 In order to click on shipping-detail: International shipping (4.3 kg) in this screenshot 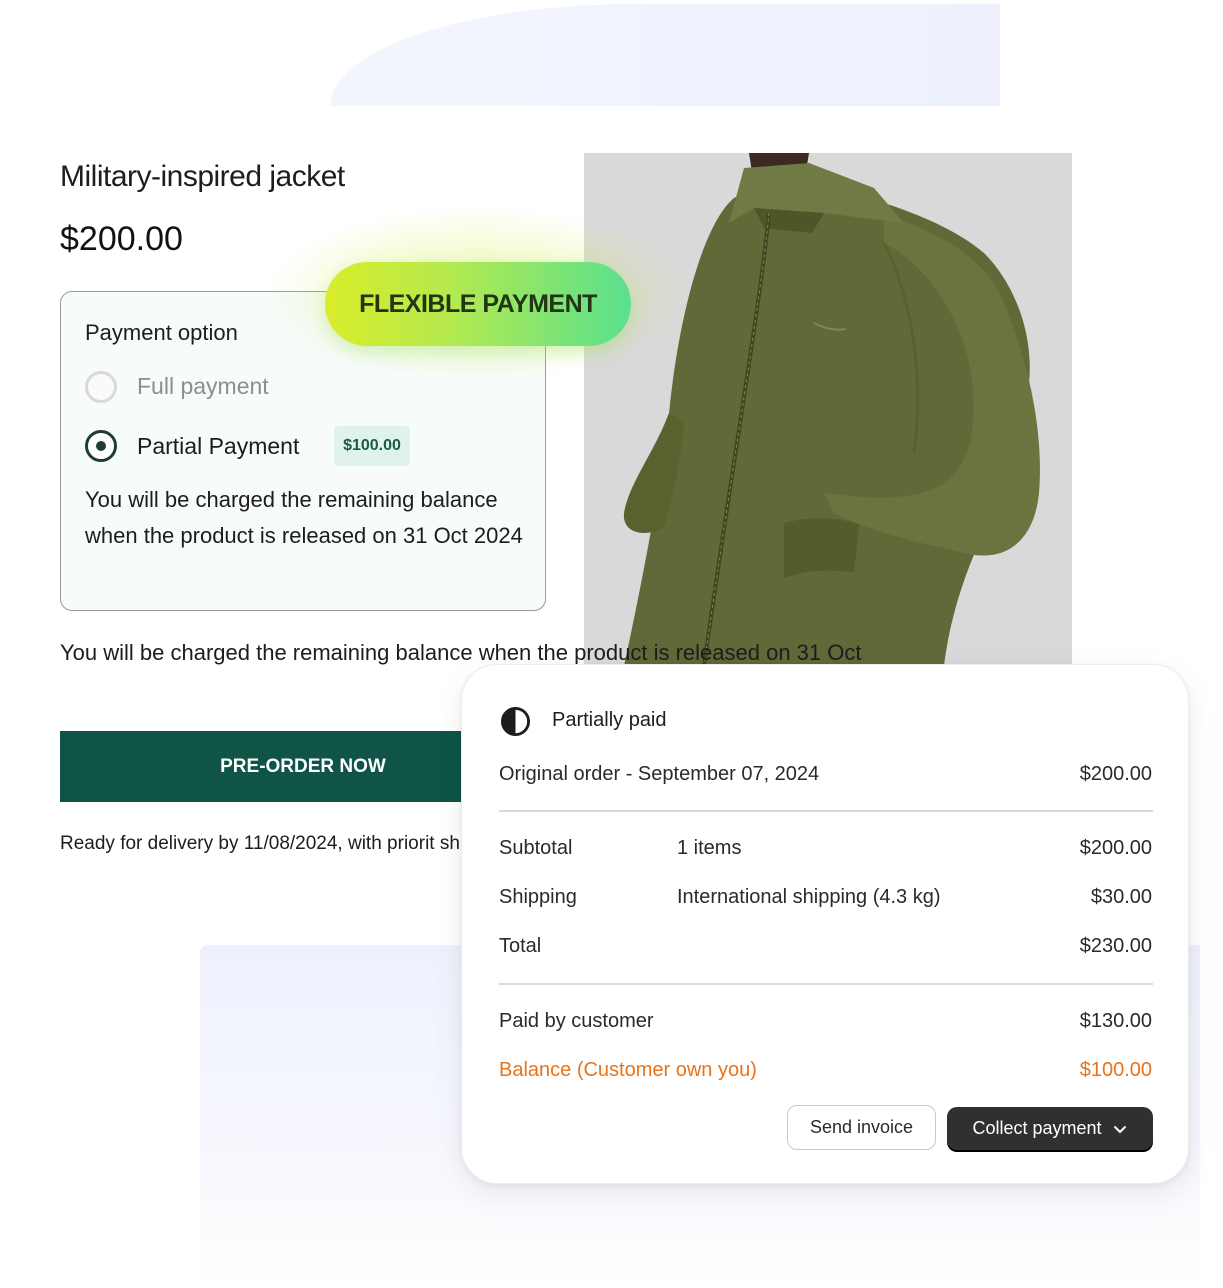, I will do `click(809, 897)`.